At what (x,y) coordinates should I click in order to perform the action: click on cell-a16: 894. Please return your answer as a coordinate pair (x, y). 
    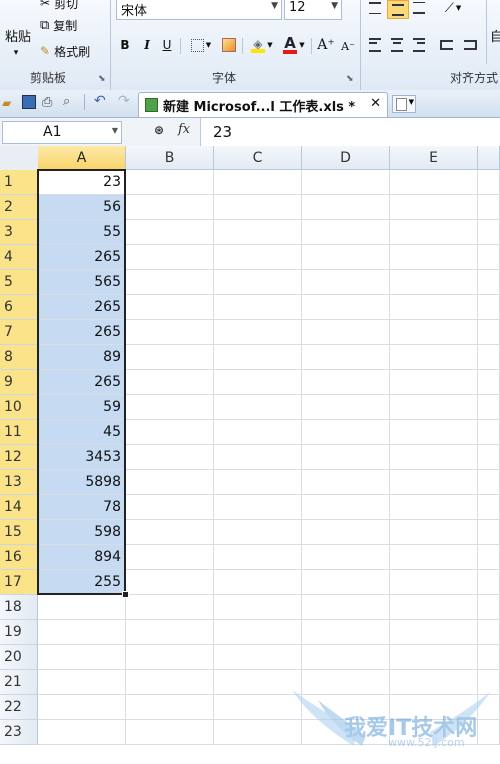
    Looking at the image, I should click on (82, 557).